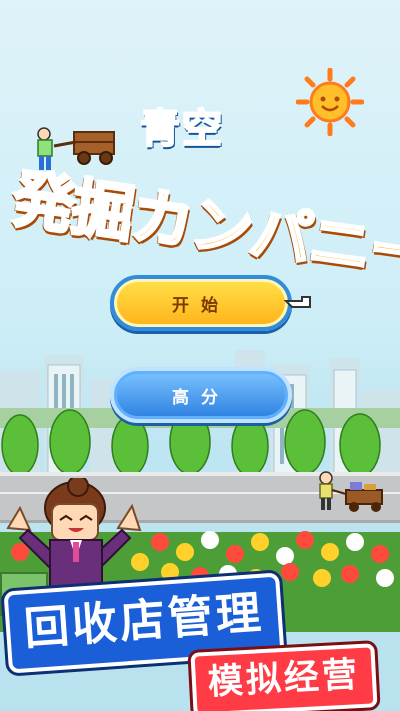 Image resolution: width=400 pixels, height=711 pixels. Describe the element at coordinates (201, 303) in the screenshot. I see `start-button: 开始` at that location.